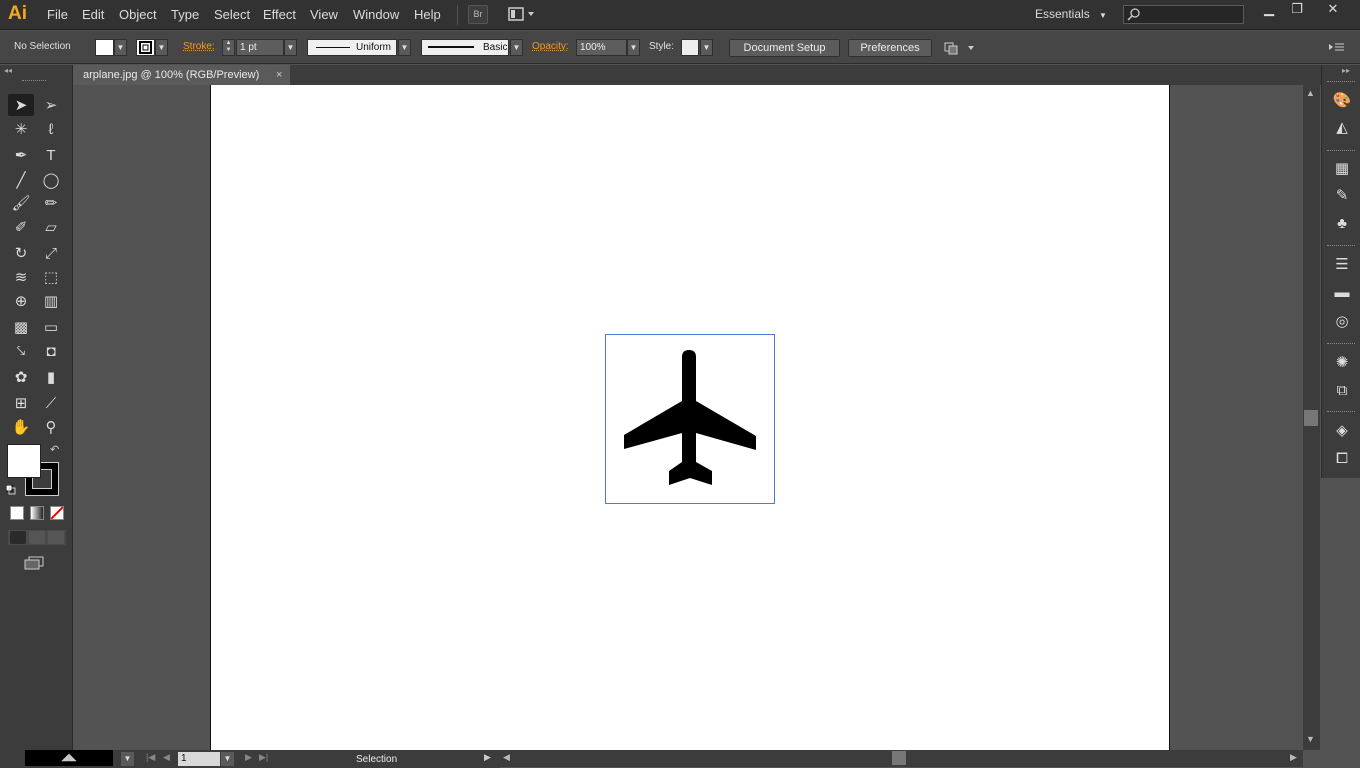  I want to click on vertical-scrollbar: ▲ ▼, so click(1311, 417).